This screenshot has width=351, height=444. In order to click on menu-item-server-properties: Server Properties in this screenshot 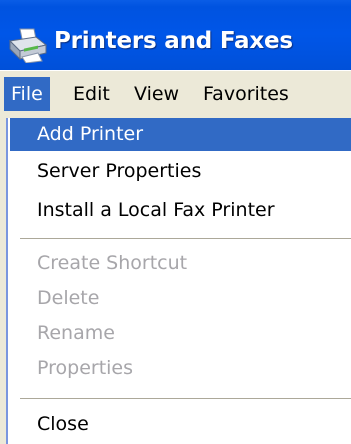, I will do `click(180, 171)`.